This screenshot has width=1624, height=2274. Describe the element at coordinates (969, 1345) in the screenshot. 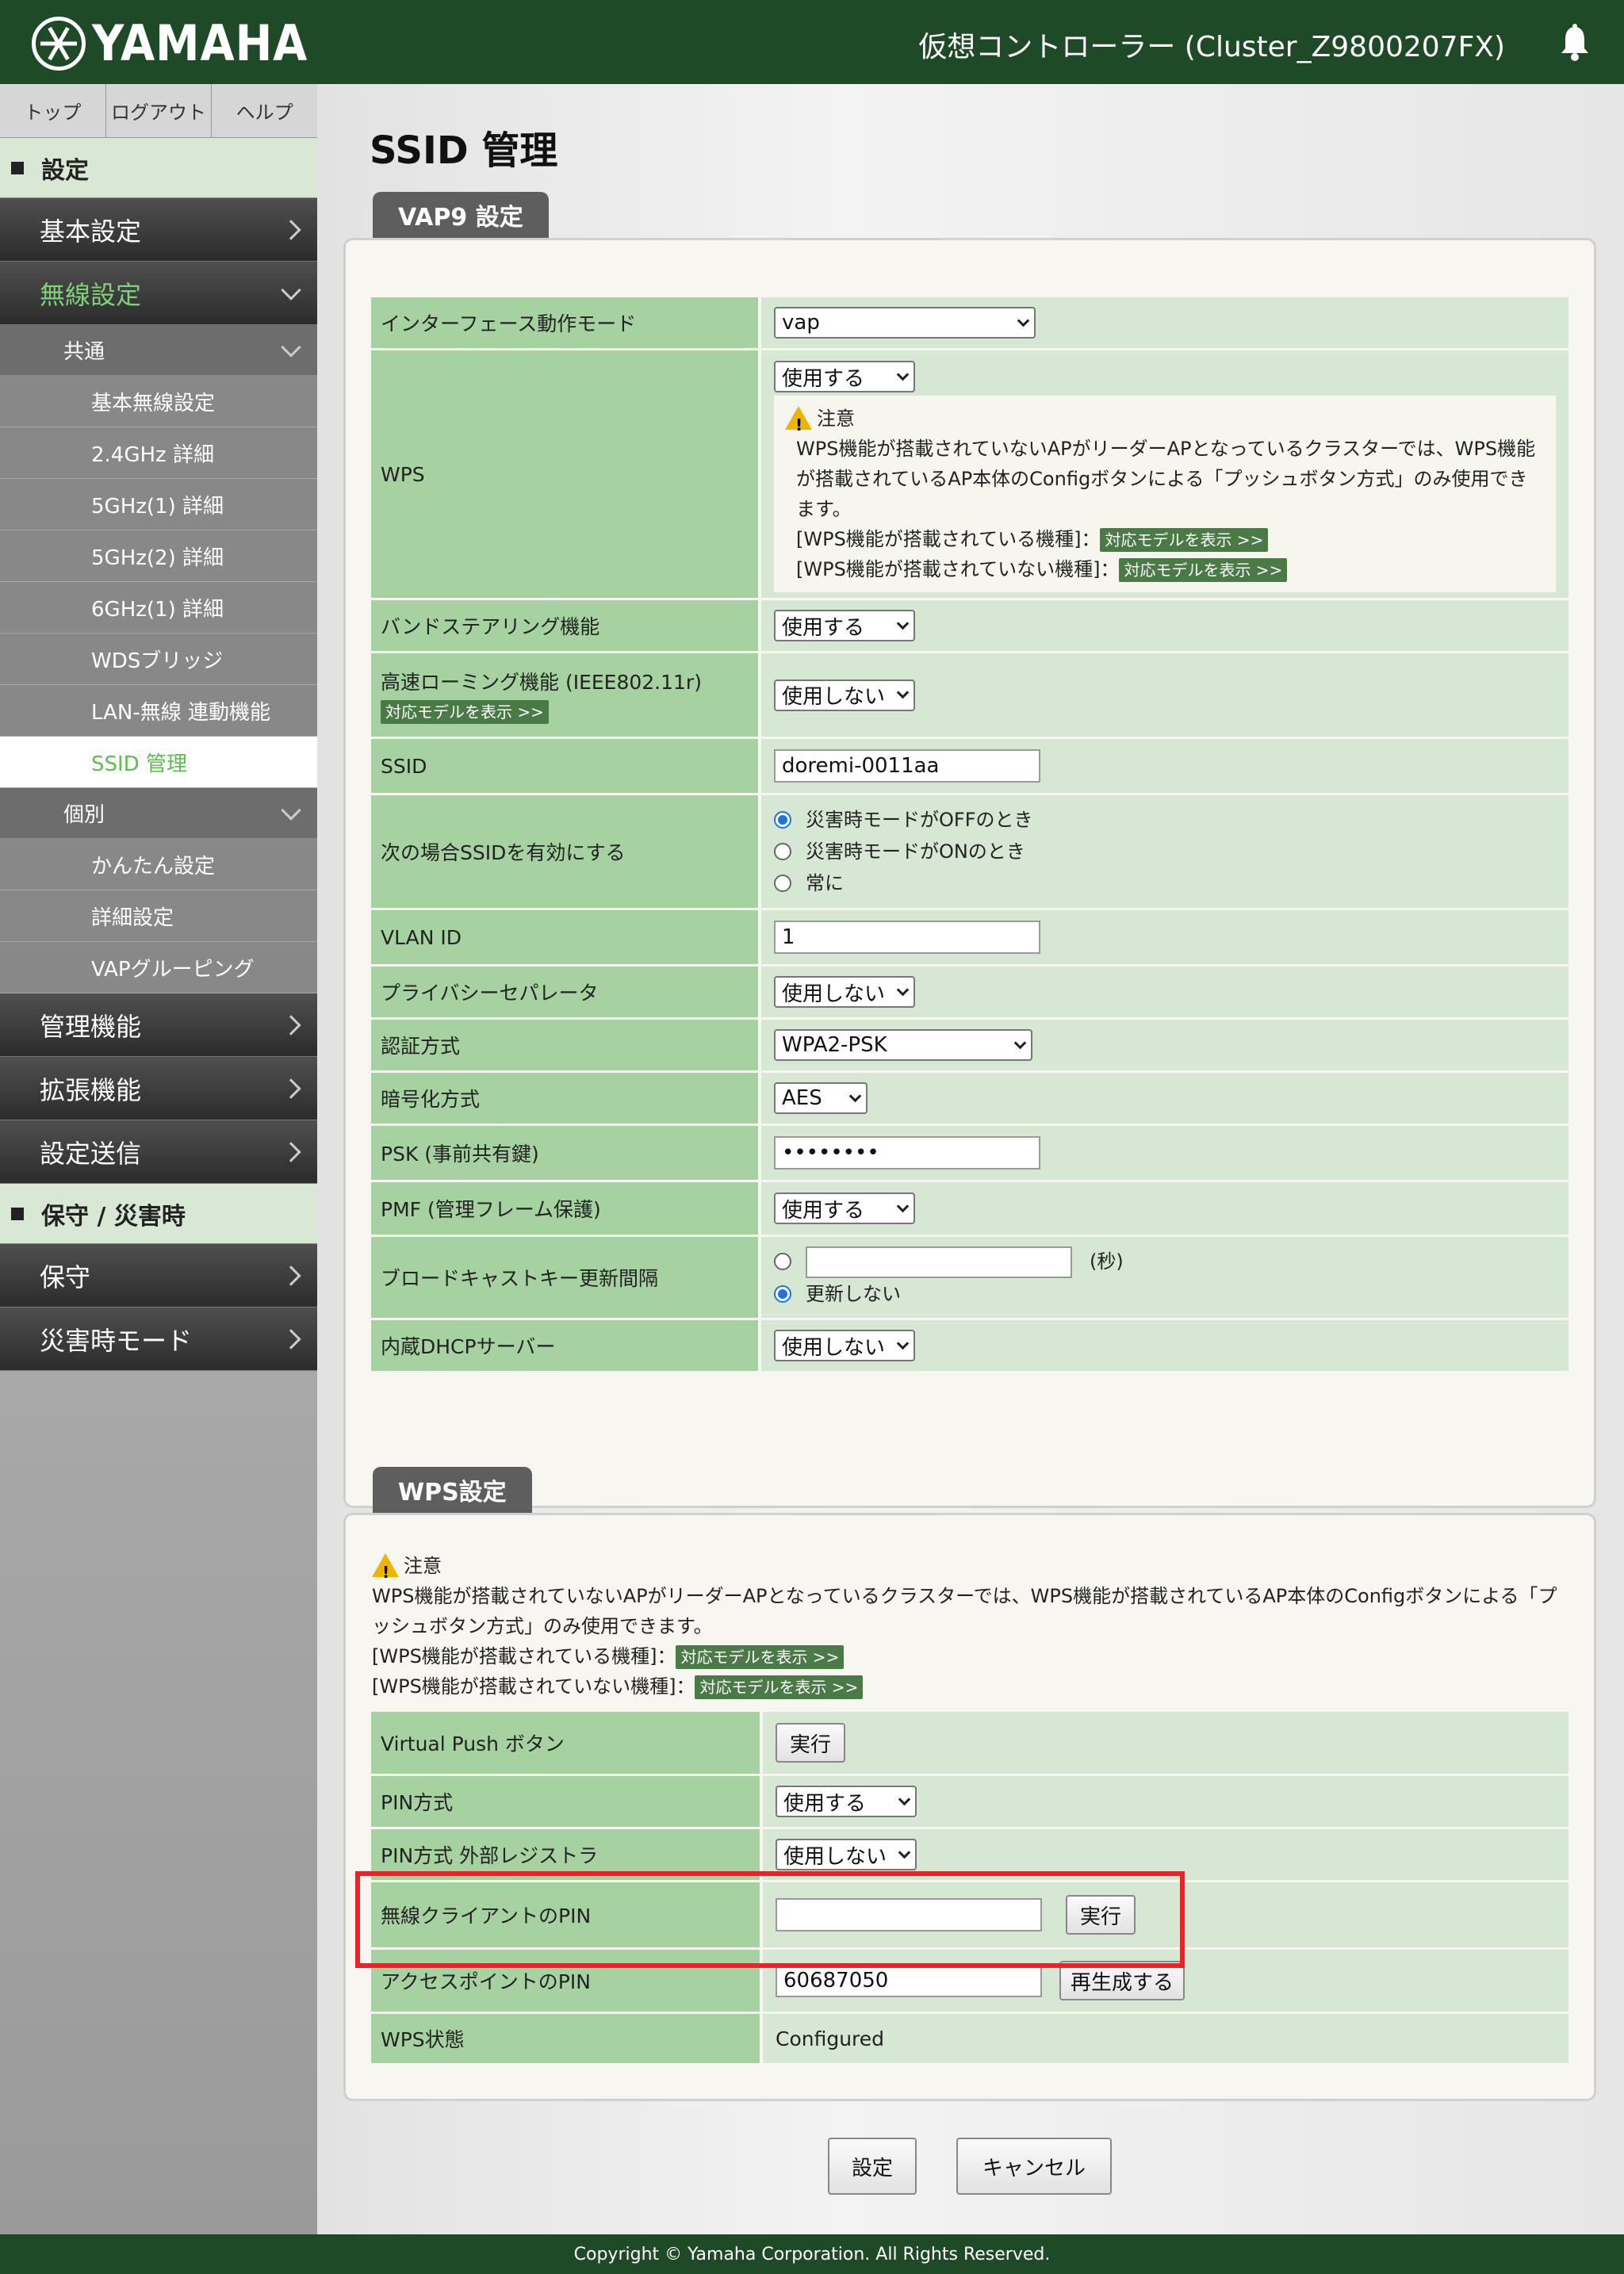

I see `row-dhcp-server: 内蔵DHCPサーバー 使用しない` at that location.